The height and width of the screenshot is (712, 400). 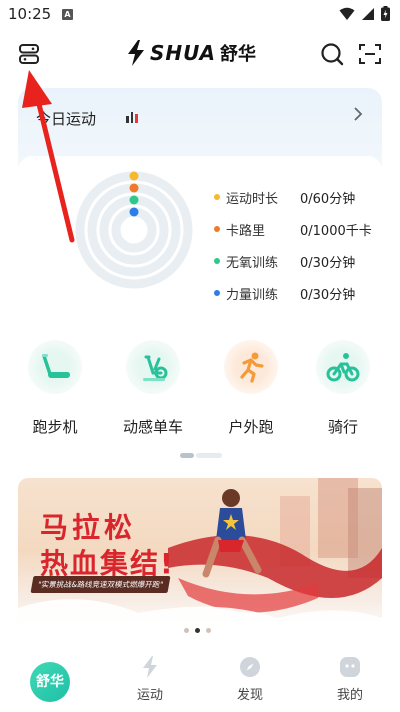 What do you see at coordinates (328, 199) in the screenshot?
I see `metric-value: 0/60分钟` at bounding box center [328, 199].